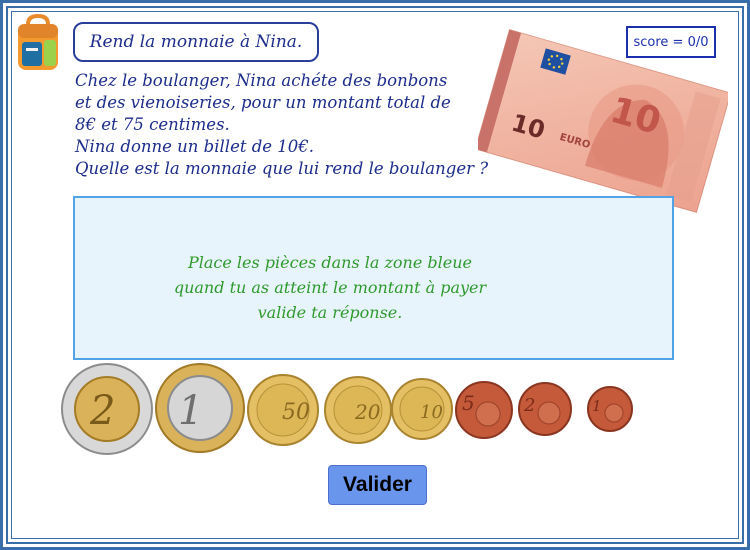  I want to click on validate-button: Valider, so click(377, 485).